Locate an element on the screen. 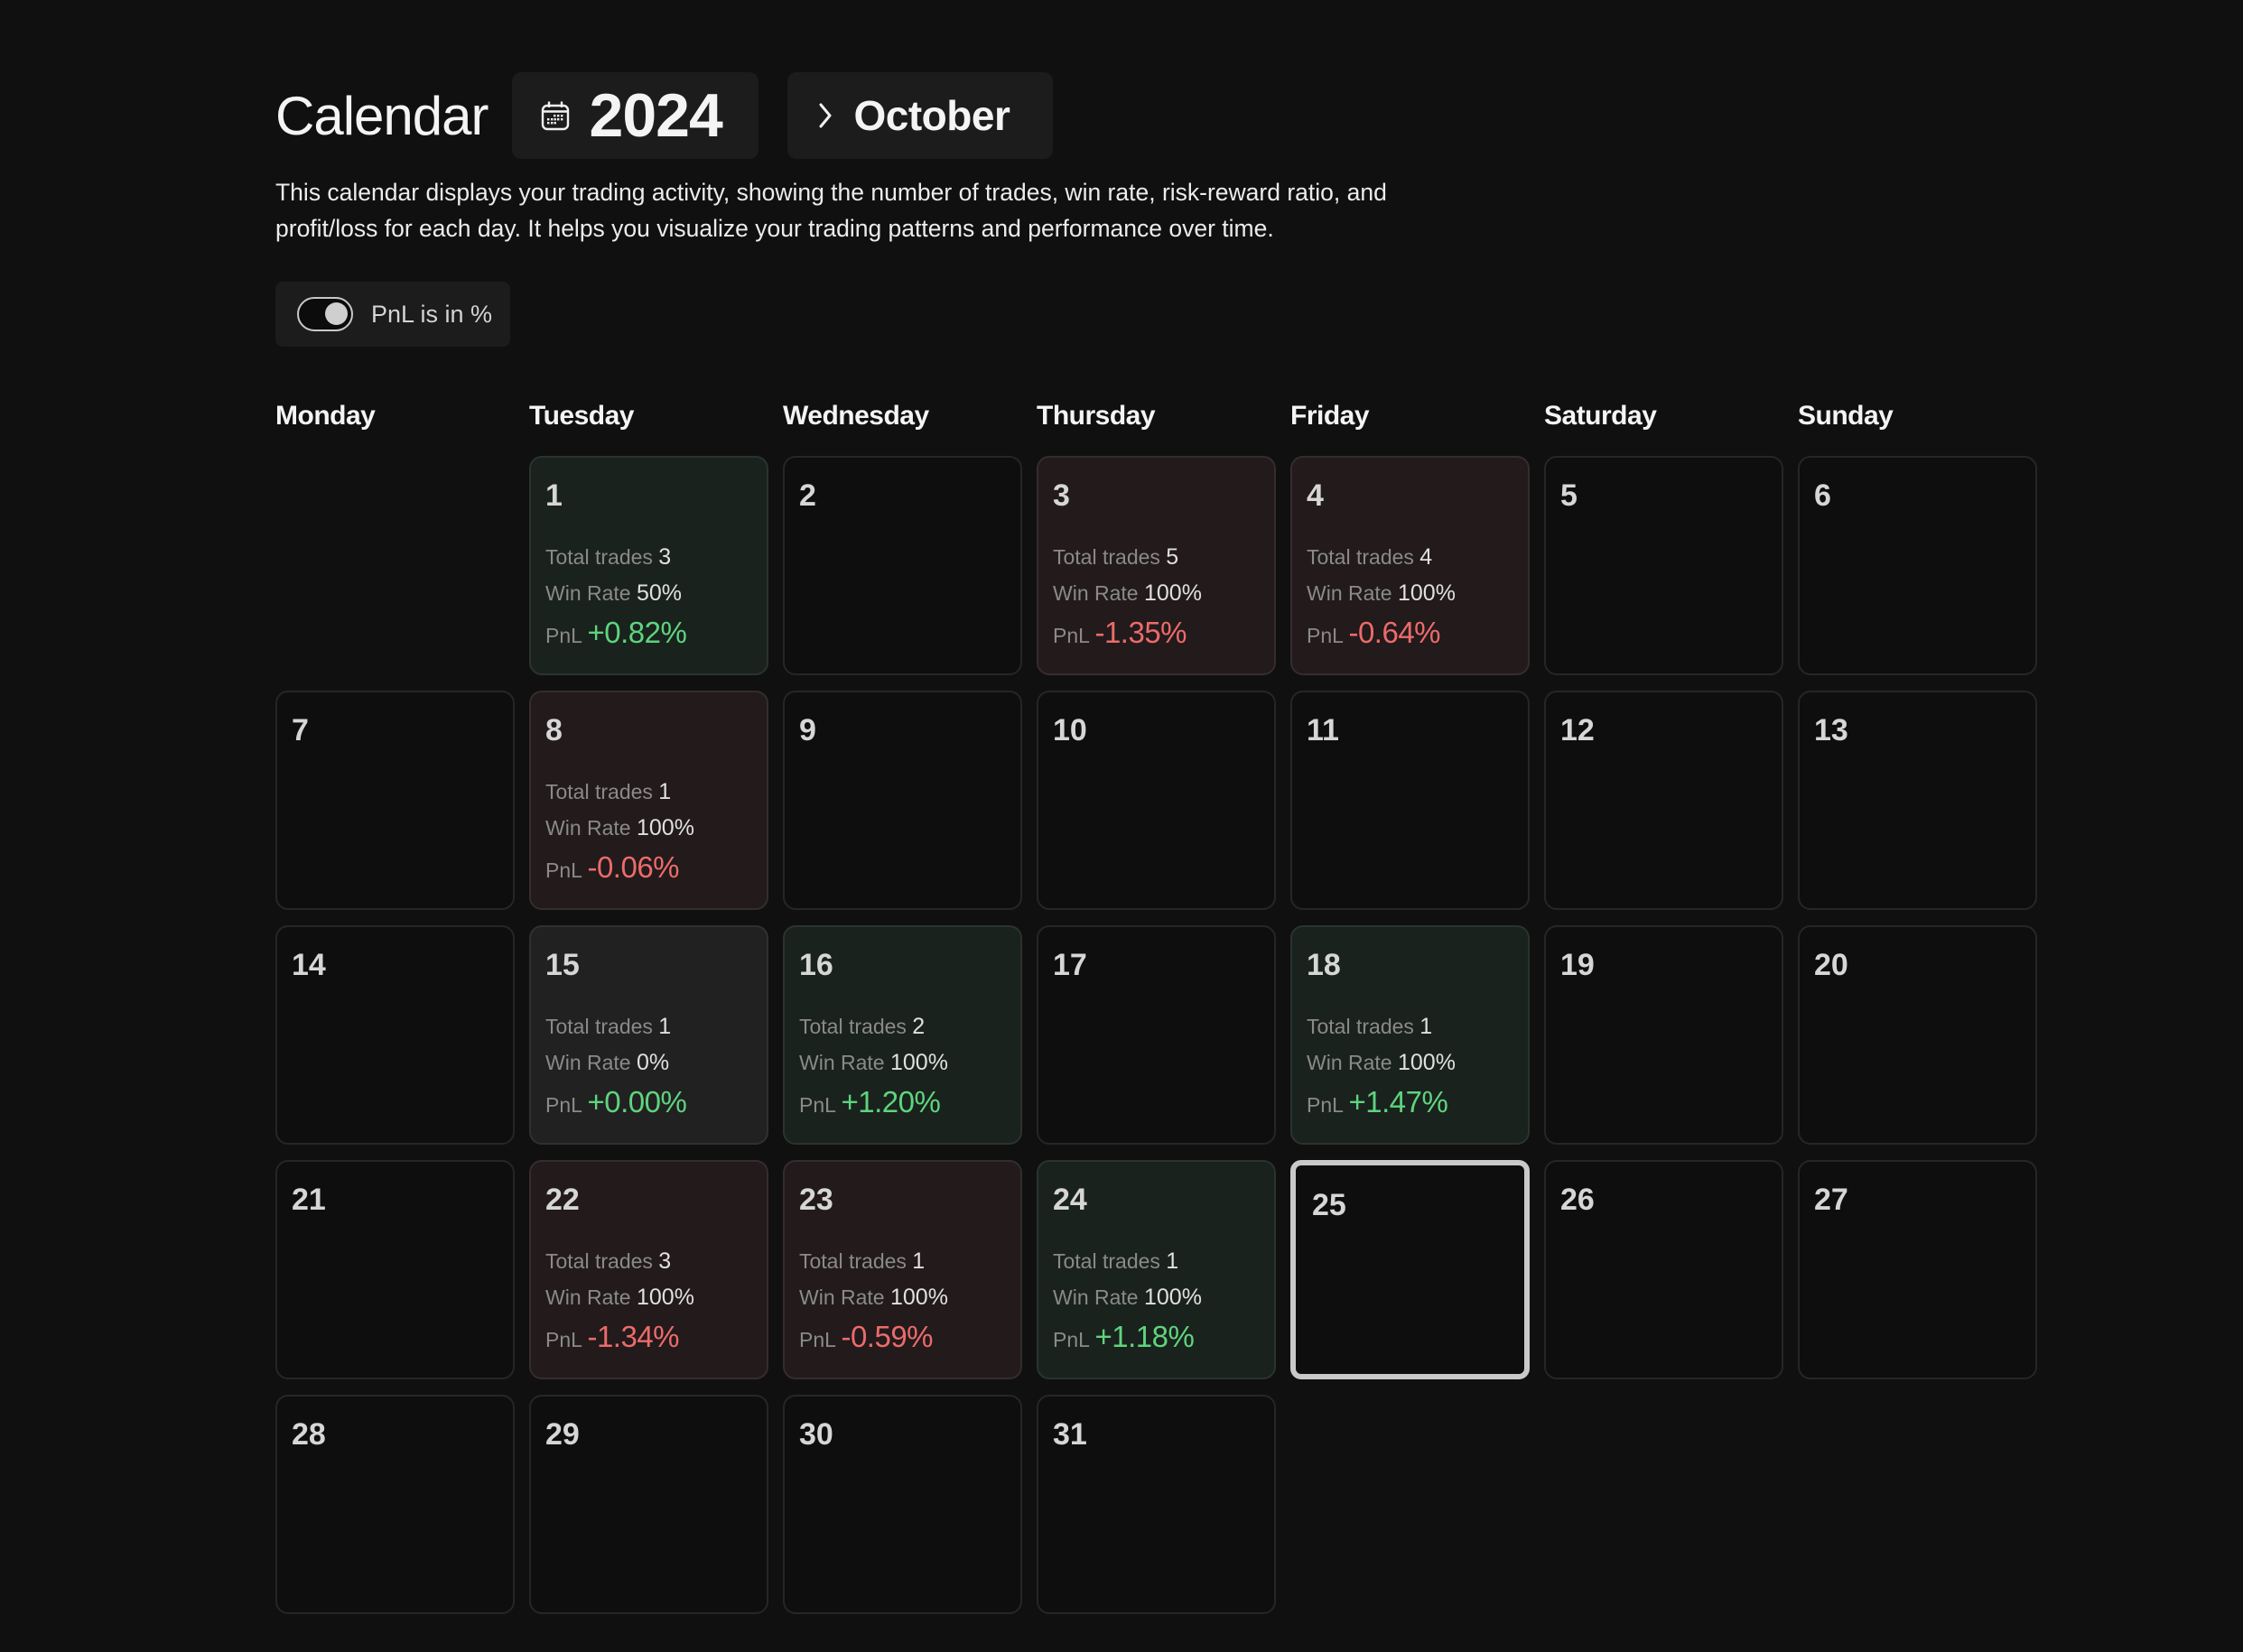 The image size is (2243, 1652). year-selector-button: 2024 is located at coordinates (635, 115).